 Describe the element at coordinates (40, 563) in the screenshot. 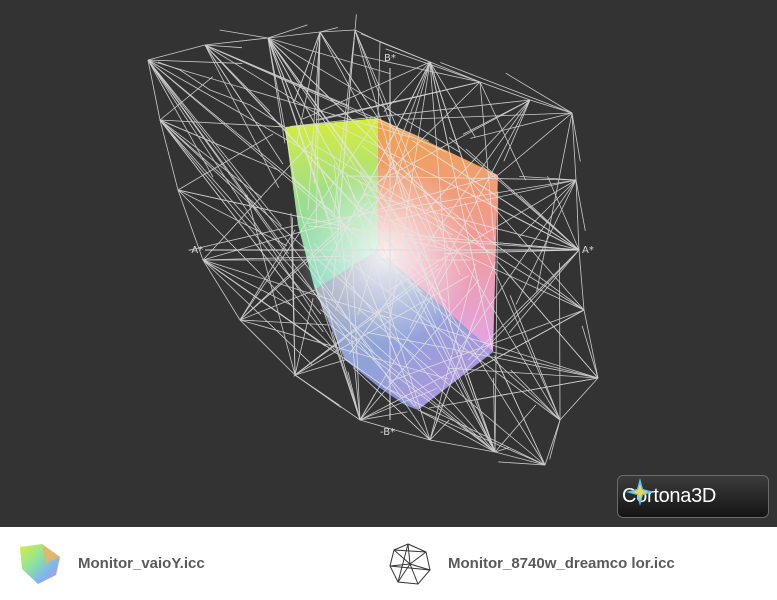

I see `solid-gamut-icon` at that location.